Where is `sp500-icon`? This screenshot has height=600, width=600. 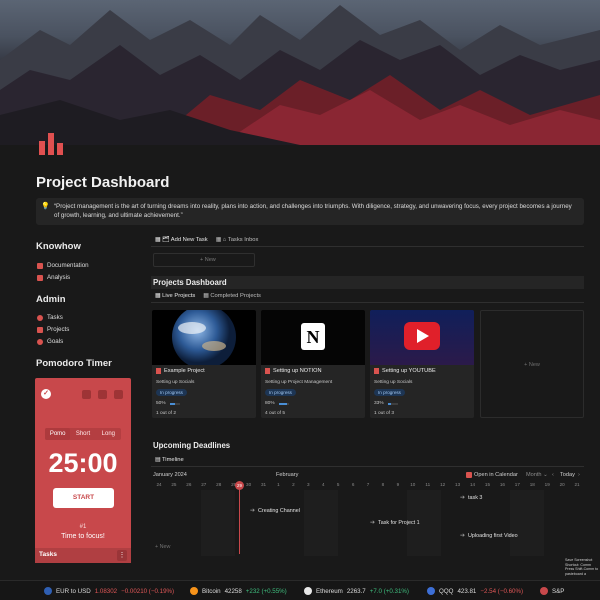
sp500-icon is located at coordinates (544, 591).